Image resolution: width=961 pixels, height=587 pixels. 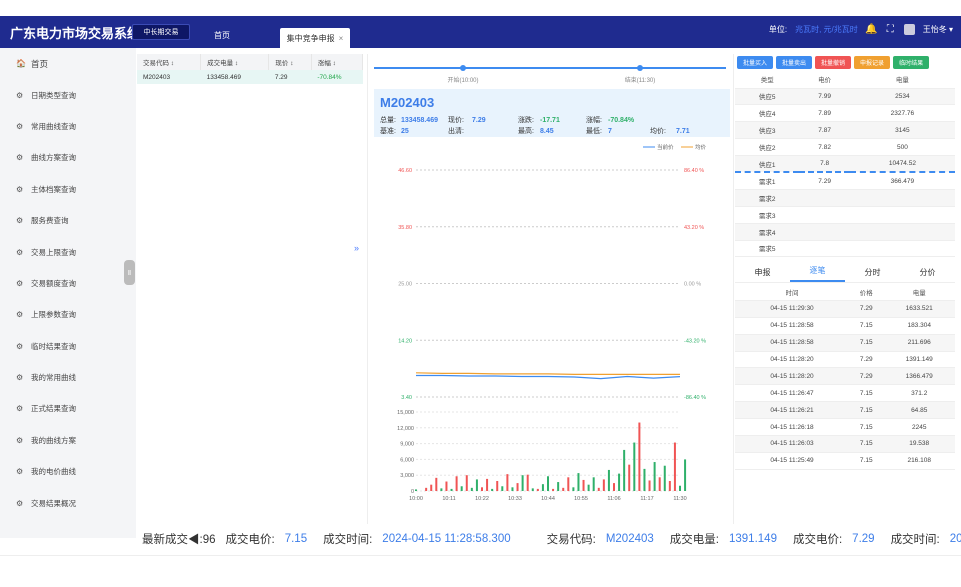 I want to click on tab-bidding: 集中竞争申报 ×, so click(x=315, y=38).